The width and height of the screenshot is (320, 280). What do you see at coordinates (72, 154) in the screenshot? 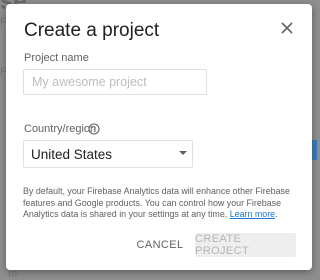
I see `country-region-value: United States` at bounding box center [72, 154].